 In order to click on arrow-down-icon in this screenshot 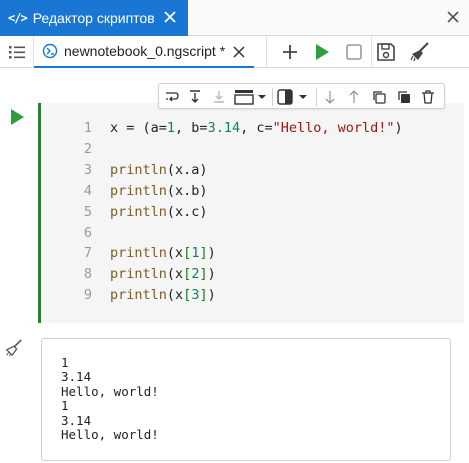, I will do `click(330, 97)`.